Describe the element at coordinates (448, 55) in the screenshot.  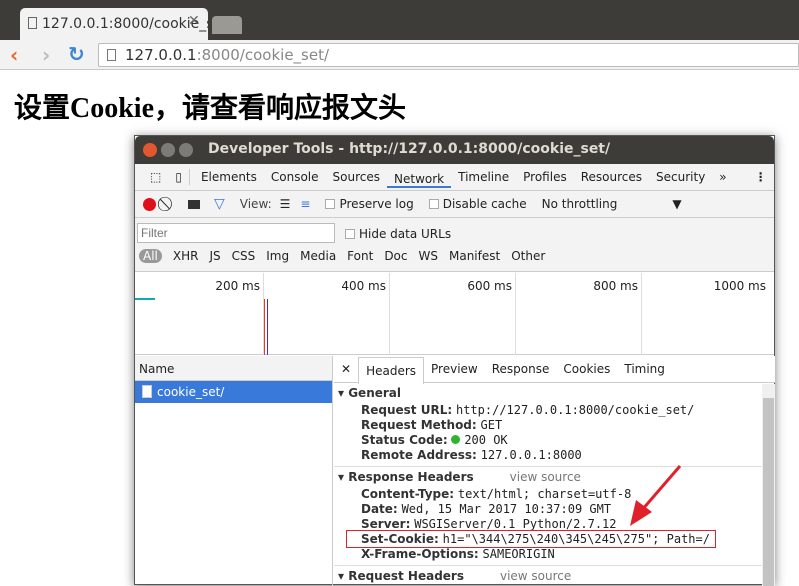
I see `address-bar: 127.0.0.1:8000/cookie_set/` at that location.